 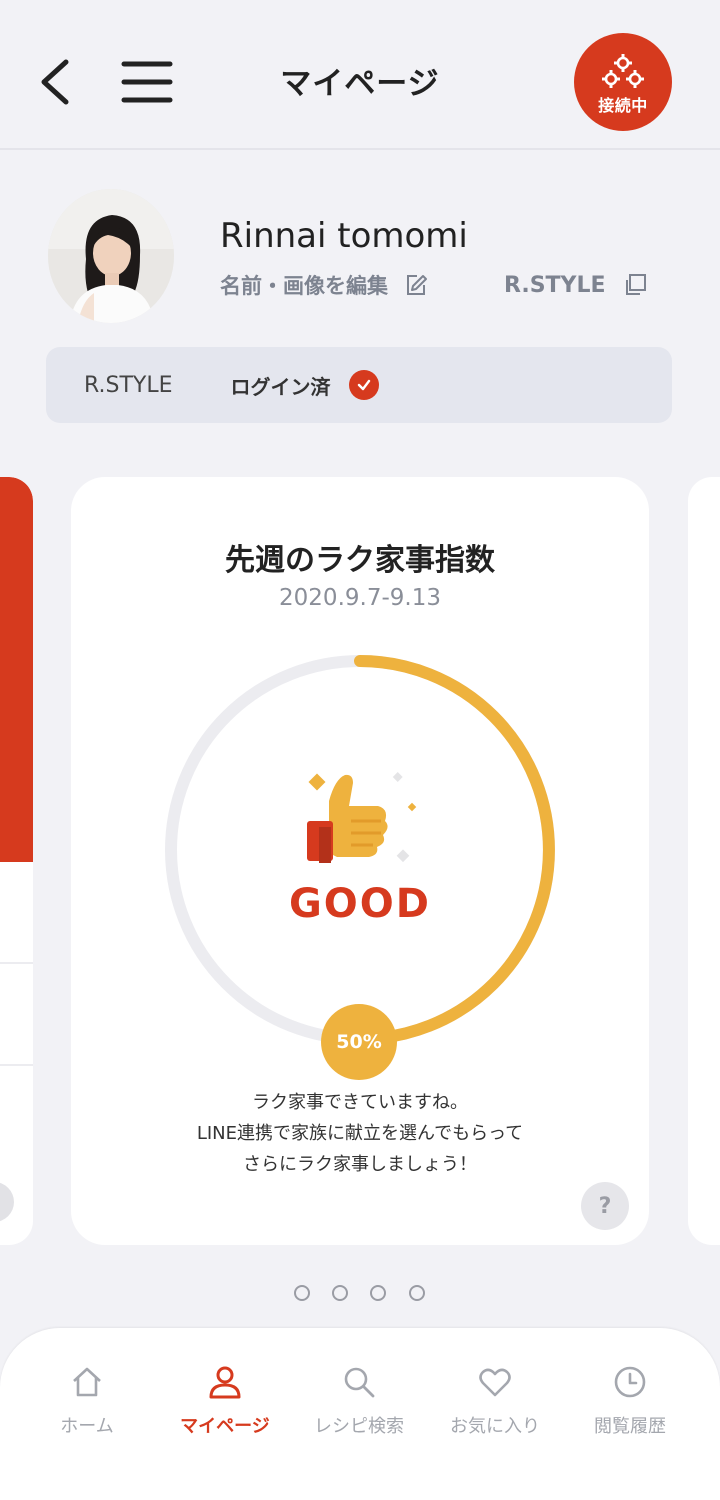 I want to click on check-icon, so click(x=363, y=385).